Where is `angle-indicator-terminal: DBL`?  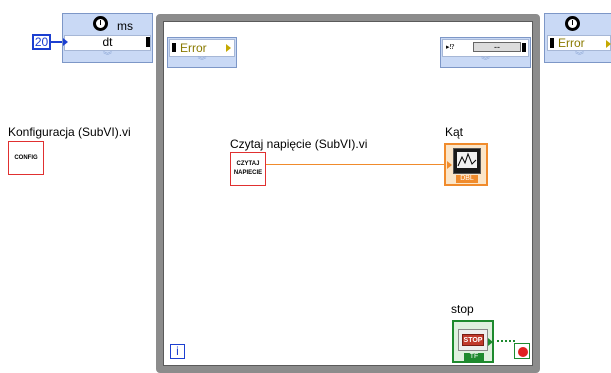 angle-indicator-terminal: DBL is located at coordinates (466, 164).